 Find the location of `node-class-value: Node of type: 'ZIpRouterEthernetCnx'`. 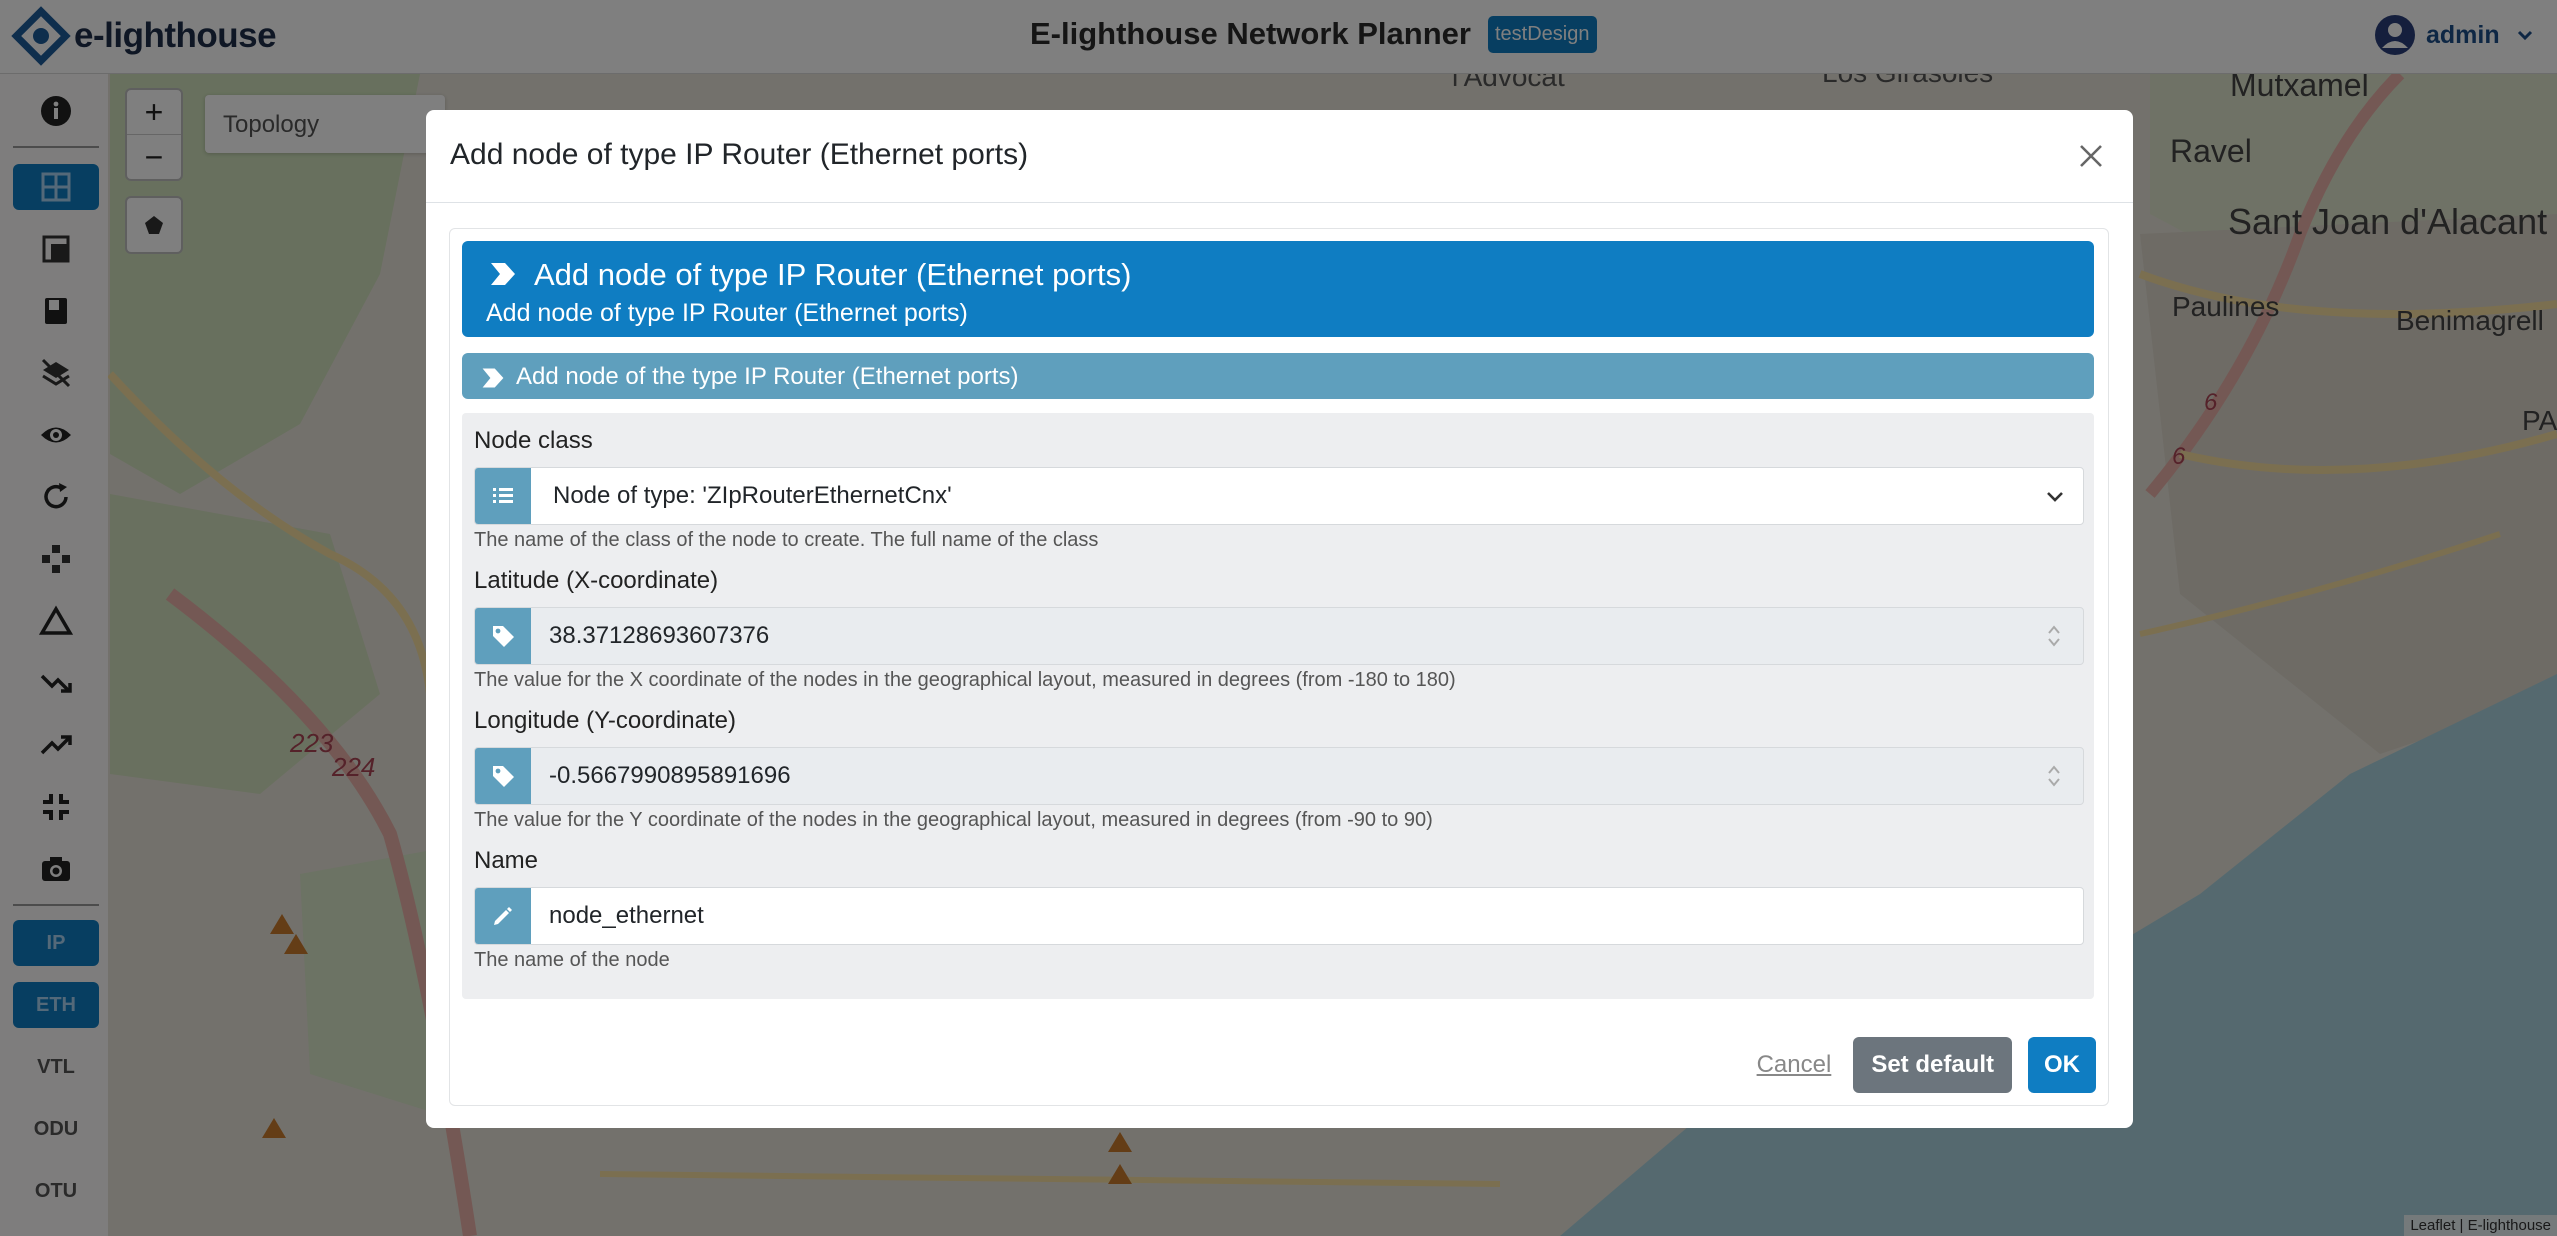

node-class-value: Node of type: 'ZIpRouterEthernetCnx' is located at coordinates (752, 495).